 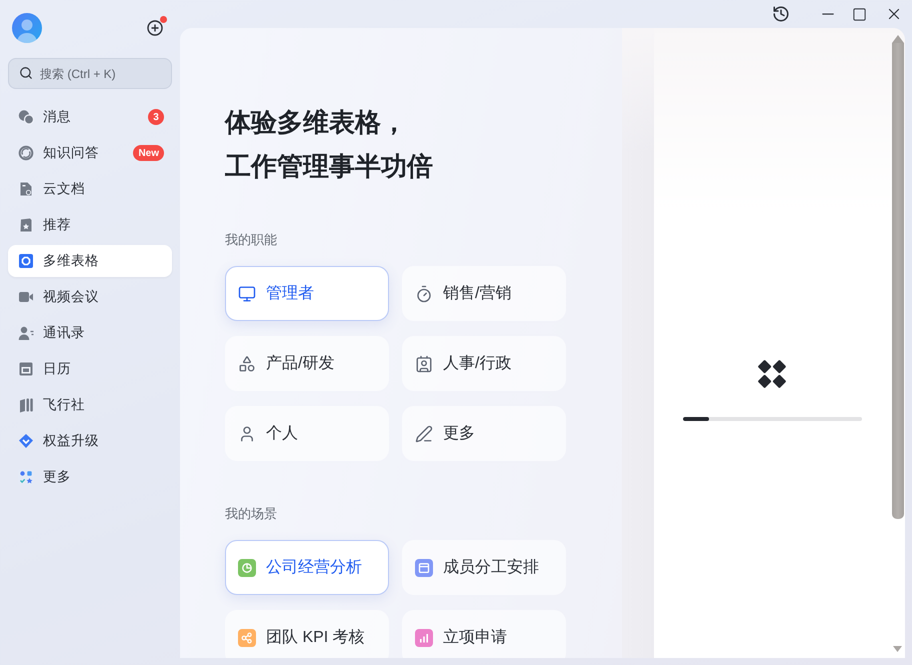 I want to click on role-option: 产品/研发, so click(x=307, y=363).